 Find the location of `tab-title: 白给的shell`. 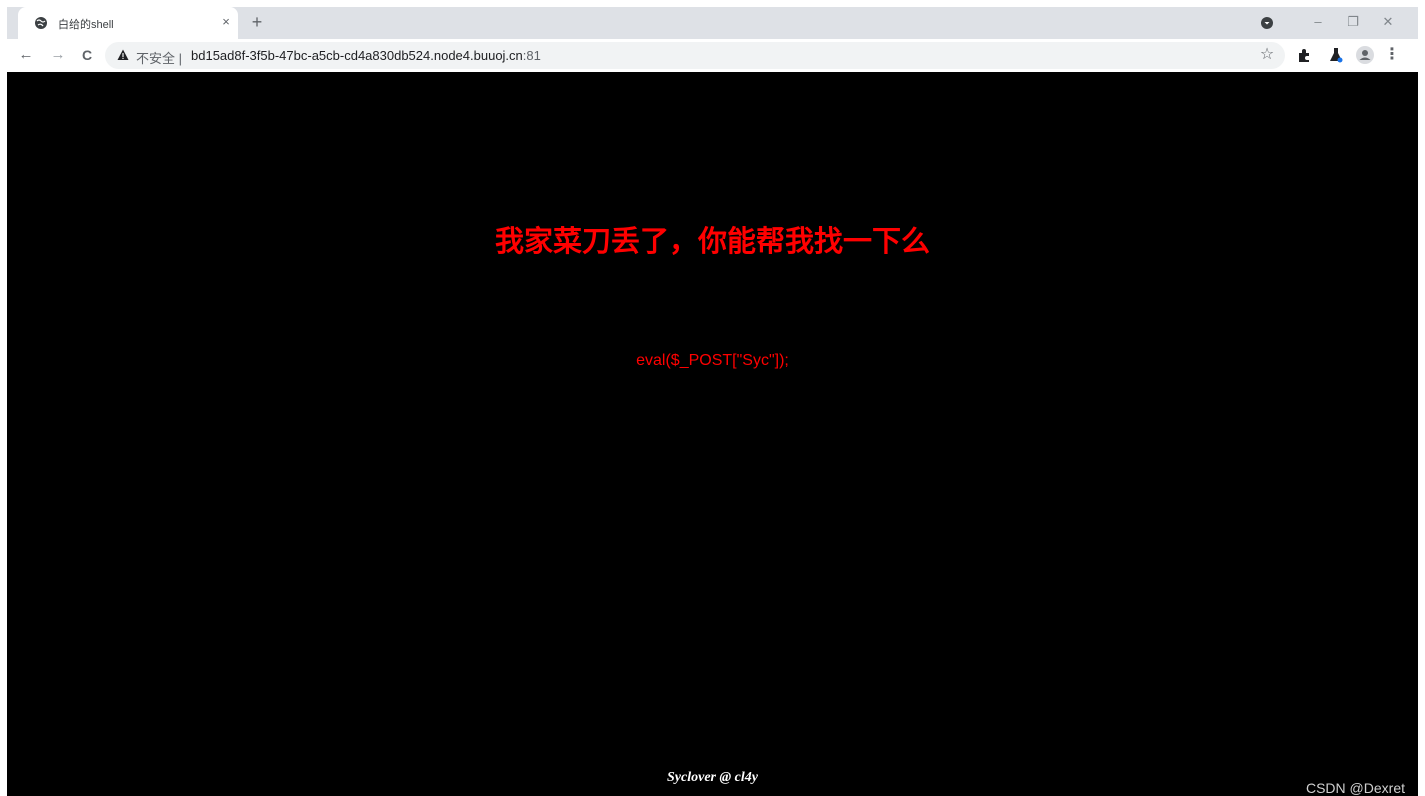

tab-title: 白给的shell is located at coordinates (86, 25).